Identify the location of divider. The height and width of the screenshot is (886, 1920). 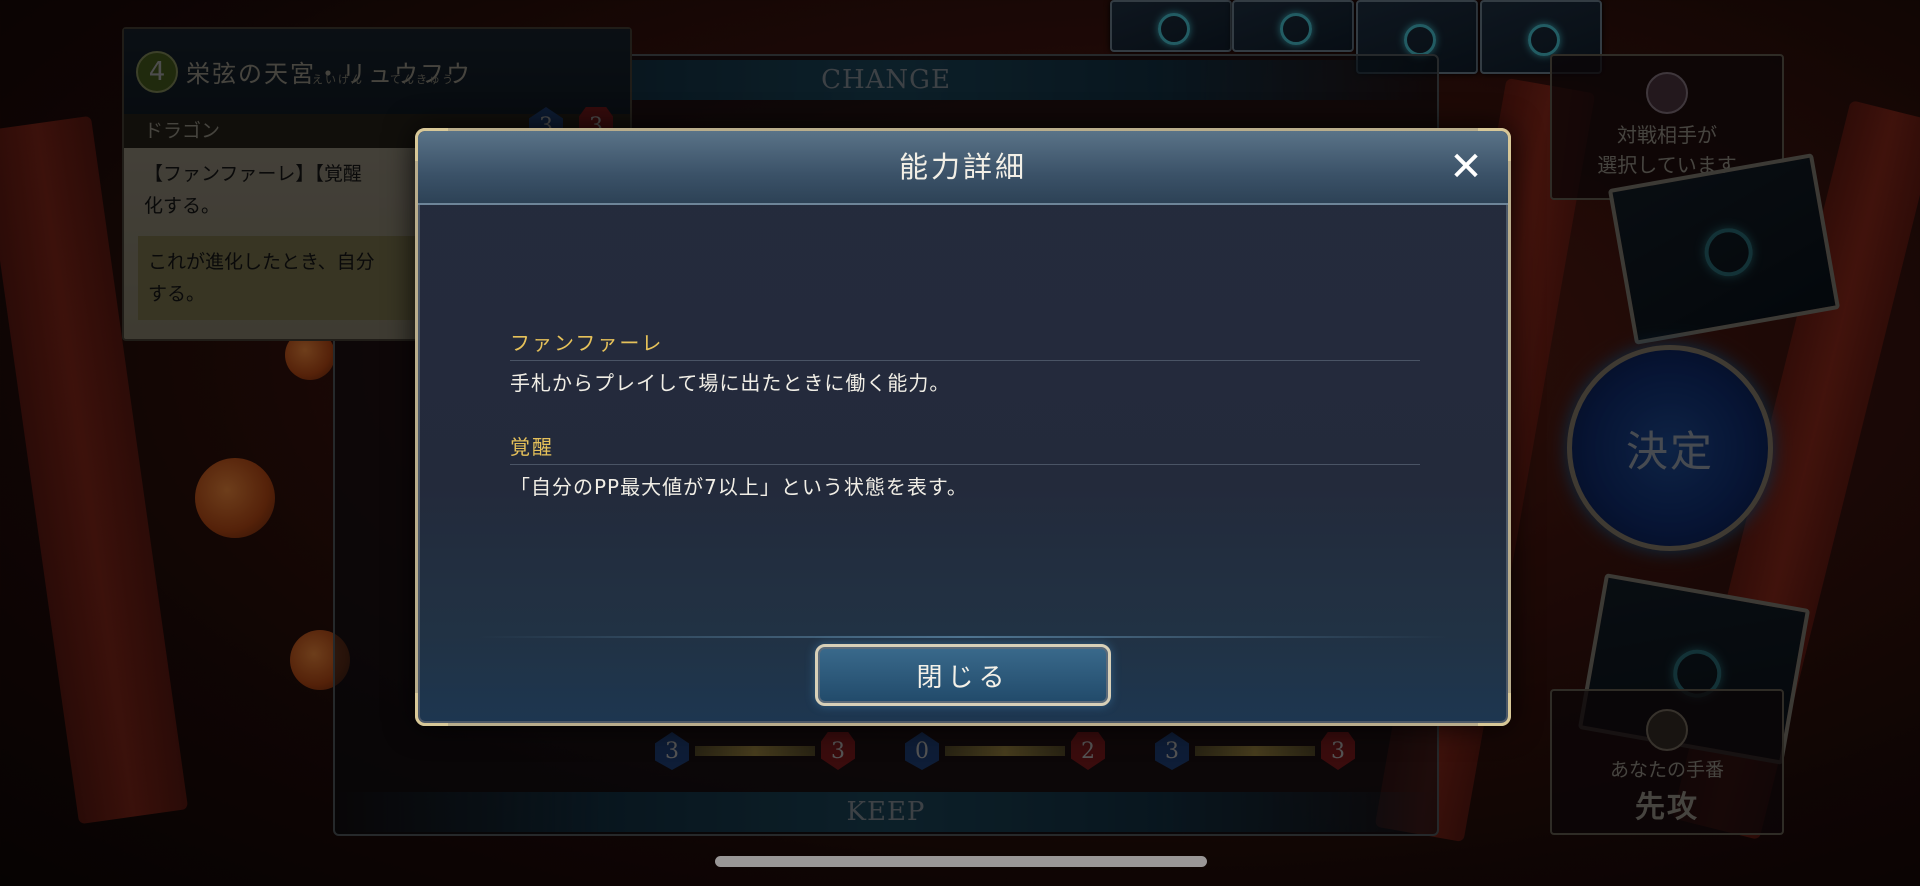
(963, 637).